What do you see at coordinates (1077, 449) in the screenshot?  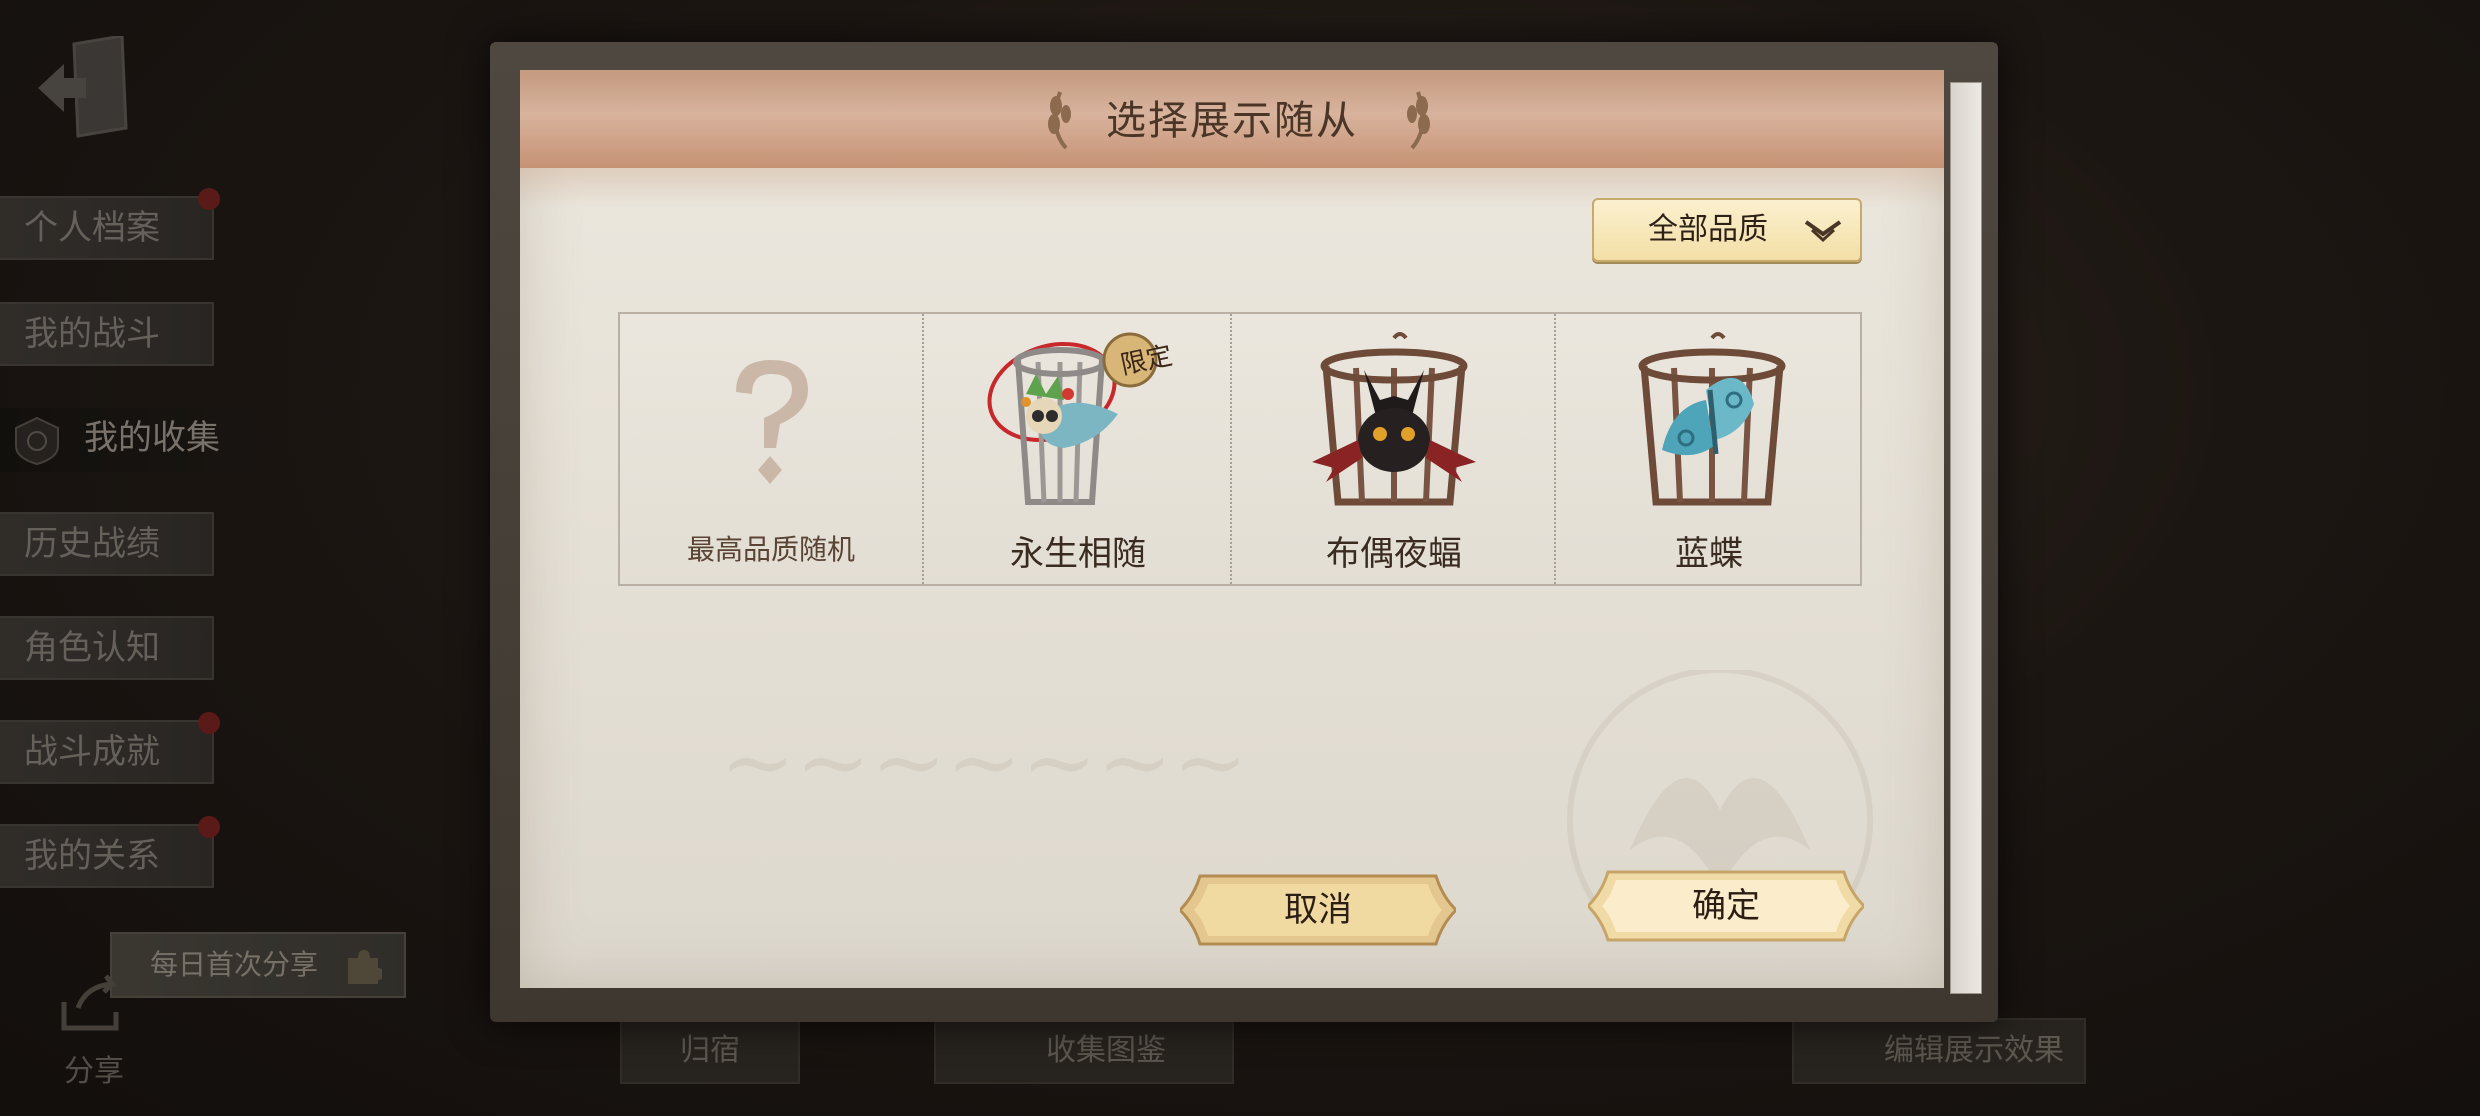 I see `companion-option-eternal: 限定 永生相随` at bounding box center [1077, 449].